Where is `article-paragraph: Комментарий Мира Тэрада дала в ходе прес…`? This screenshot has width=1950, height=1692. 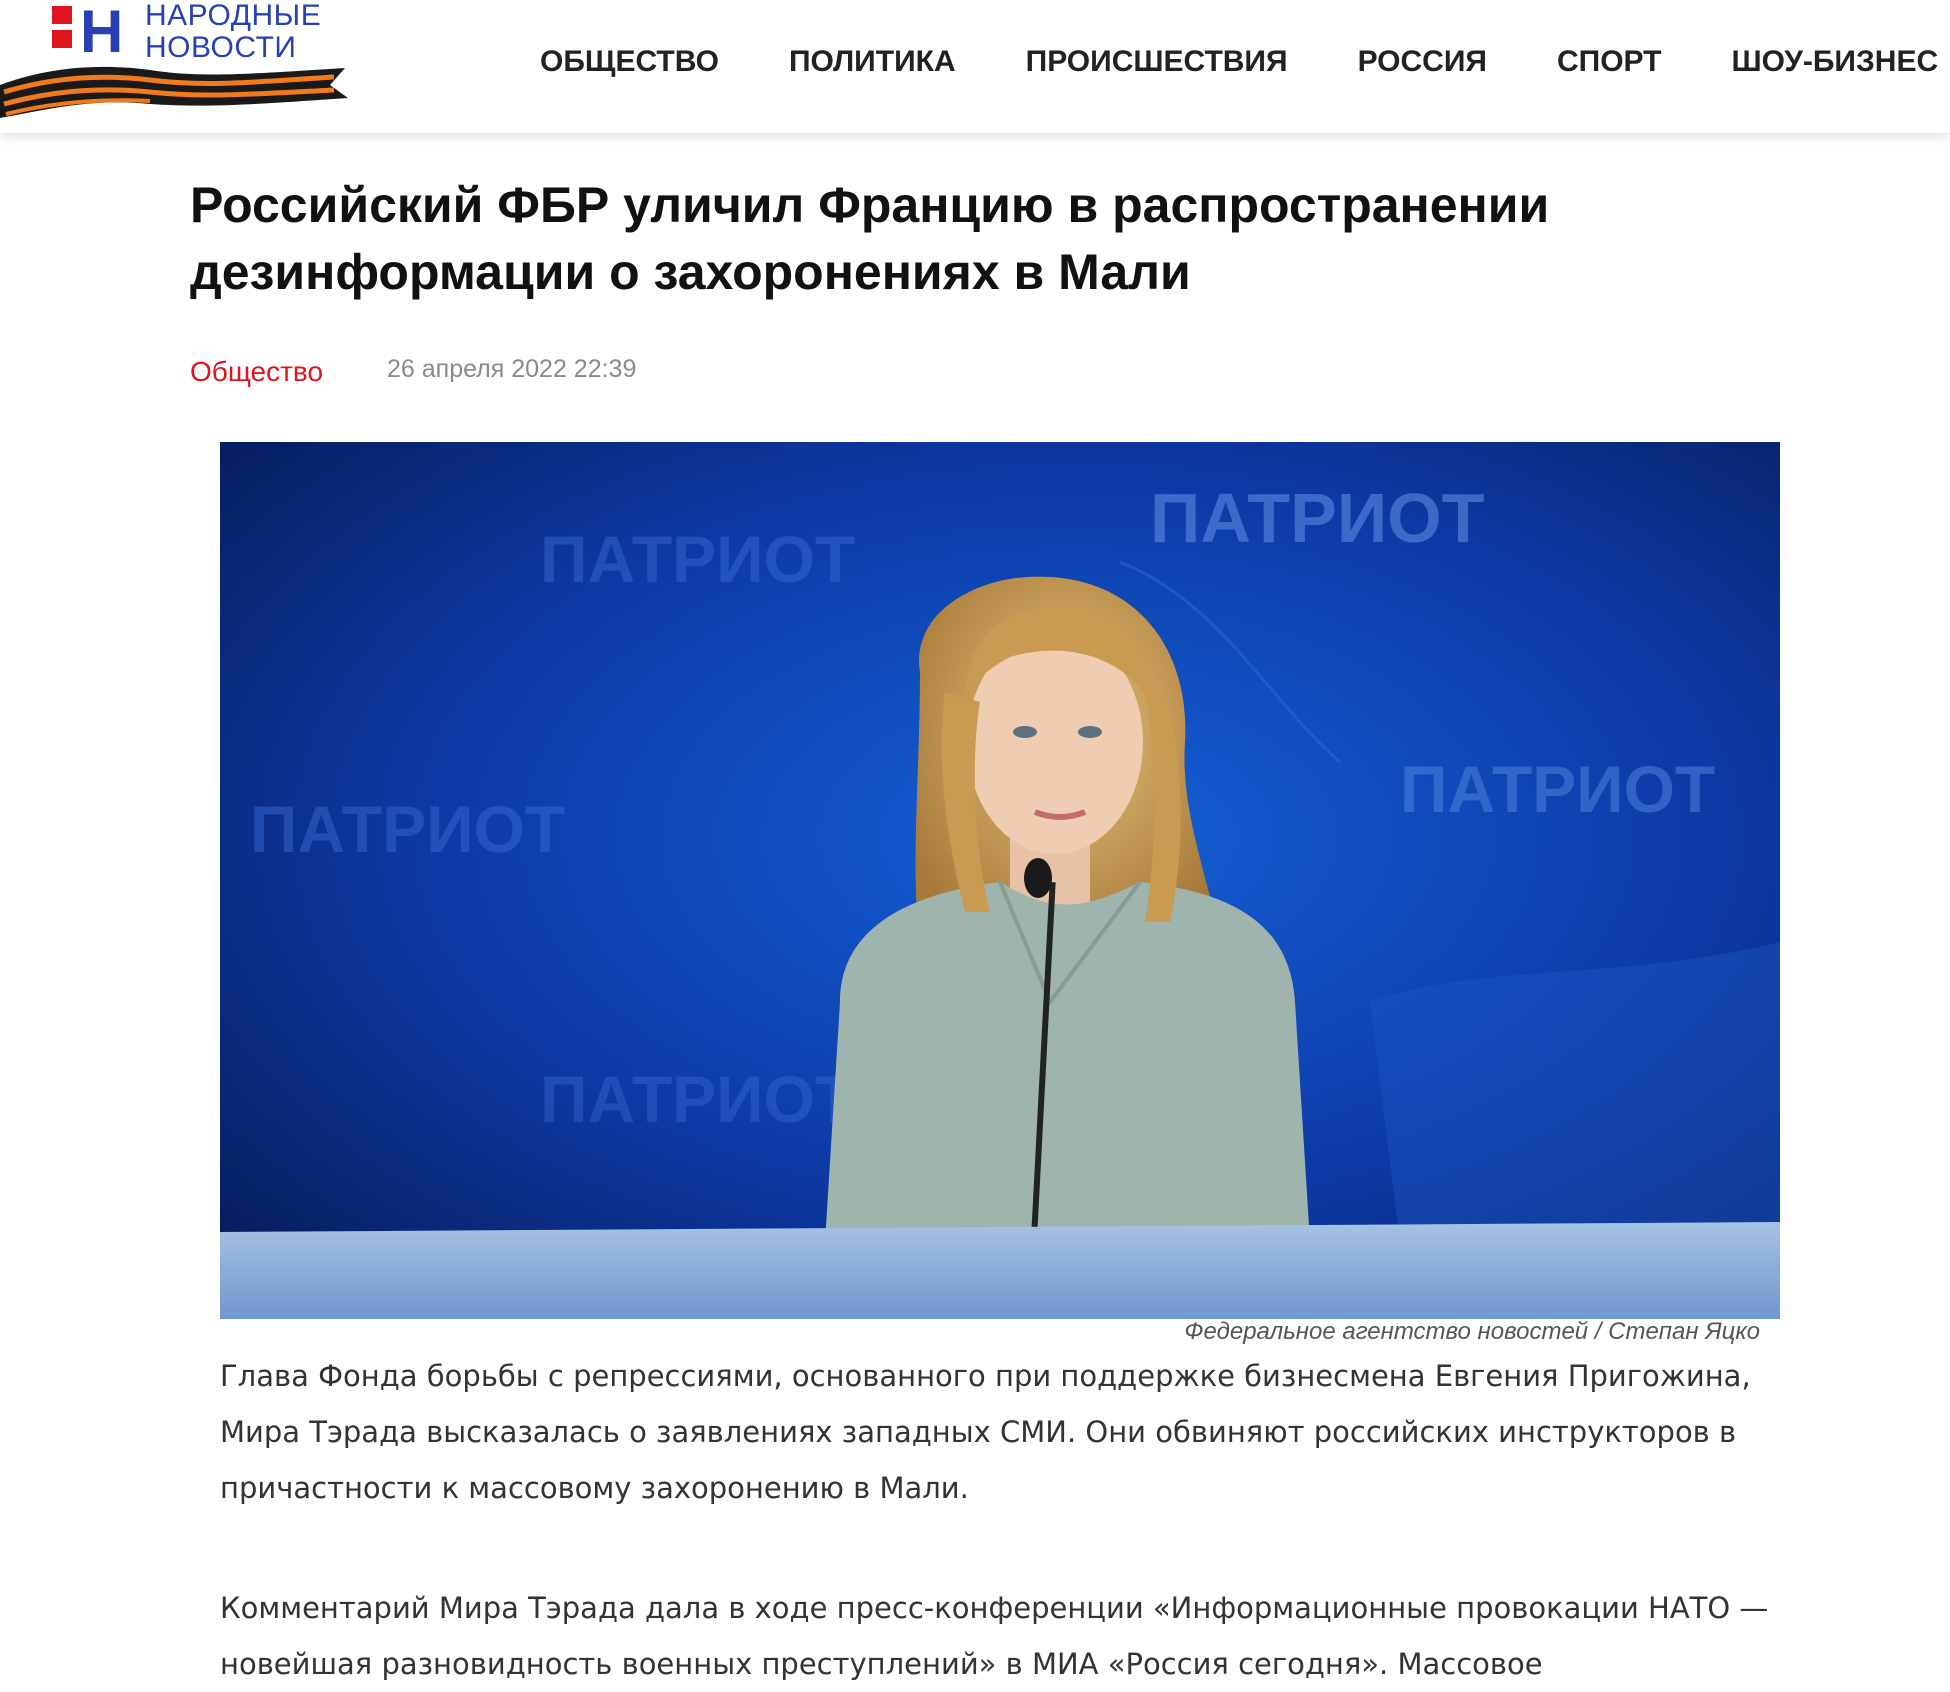 article-paragraph: Комментарий Мира Тэрада дала в ходе прес… is located at coordinates (994, 1636).